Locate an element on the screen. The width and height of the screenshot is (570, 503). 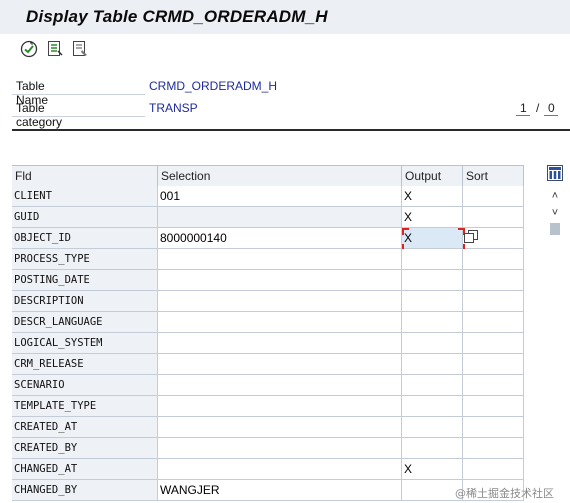
table-row: CRM_RELEASE is located at coordinates (268, 364).